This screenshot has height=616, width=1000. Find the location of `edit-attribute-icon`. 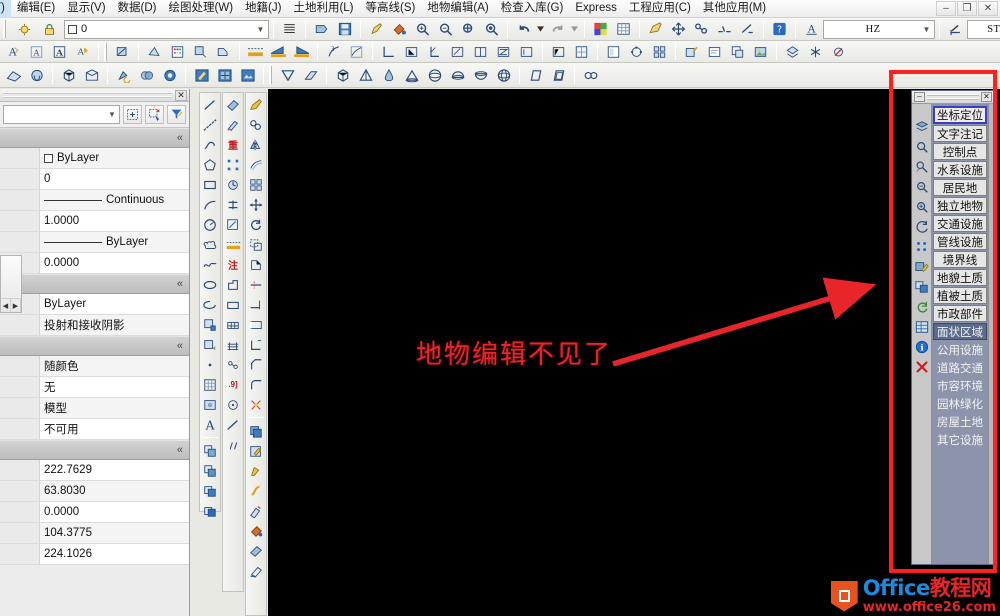

edit-attribute-icon is located at coordinates (921, 266).